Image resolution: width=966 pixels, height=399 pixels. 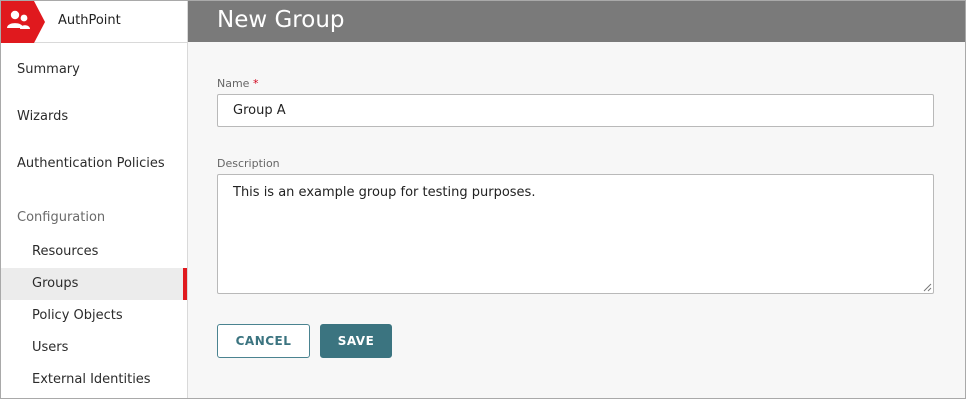 What do you see at coordinates (576, 21) in the screenshot?
I see `title-bar: New Group` at bounding box center [576, 21].